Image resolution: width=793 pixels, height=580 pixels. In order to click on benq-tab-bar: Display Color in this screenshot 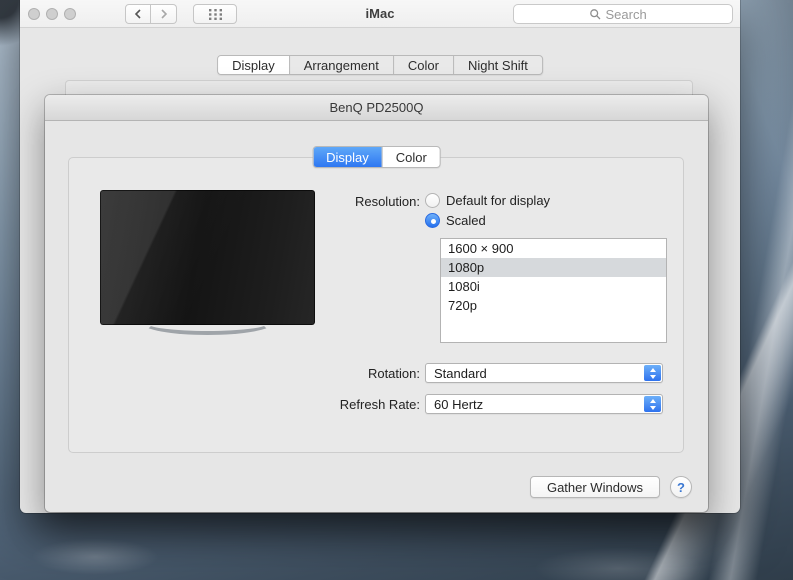, I will do `click(376, 157)`.